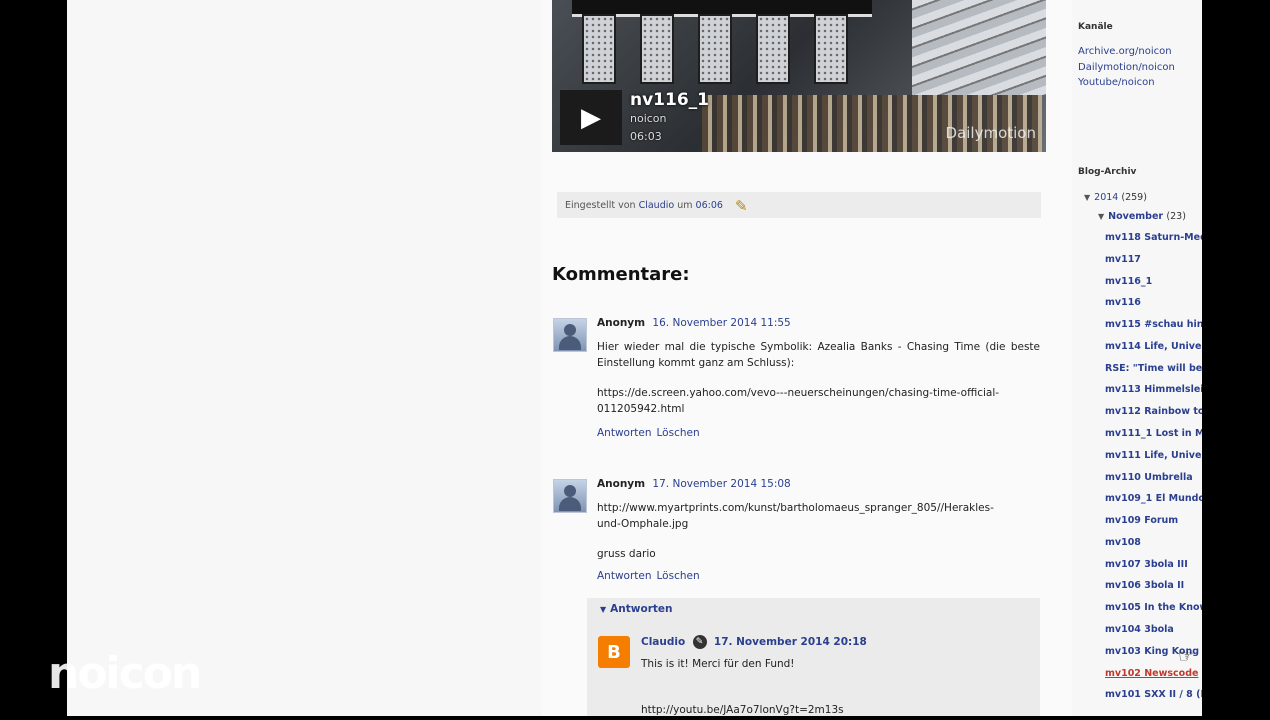  Describe the element at coordinates (657, 205) in the screenshot. I see `post-author-link: Claudio` at that location.